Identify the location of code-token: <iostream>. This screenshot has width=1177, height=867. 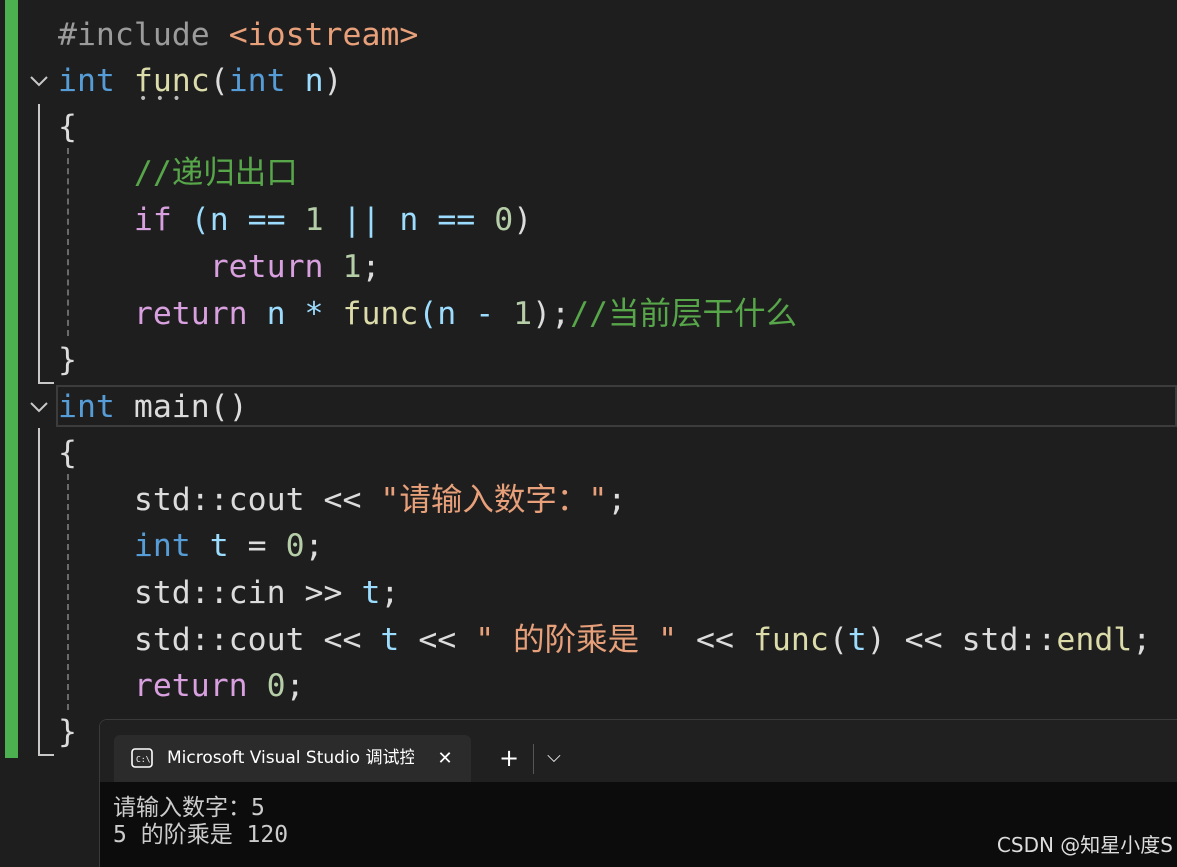
(323, 35).